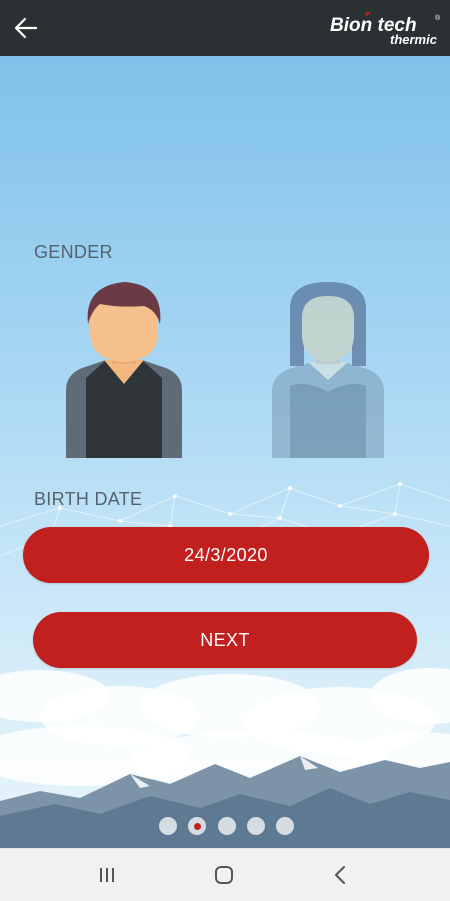 Image resolution: width=450 pixels, height=901 pixels. What do you see at coordinates (385, 29) in the screenshot?
I see `biontech-logo: Bion tech ® thermic` at bounding box center [385, 29].